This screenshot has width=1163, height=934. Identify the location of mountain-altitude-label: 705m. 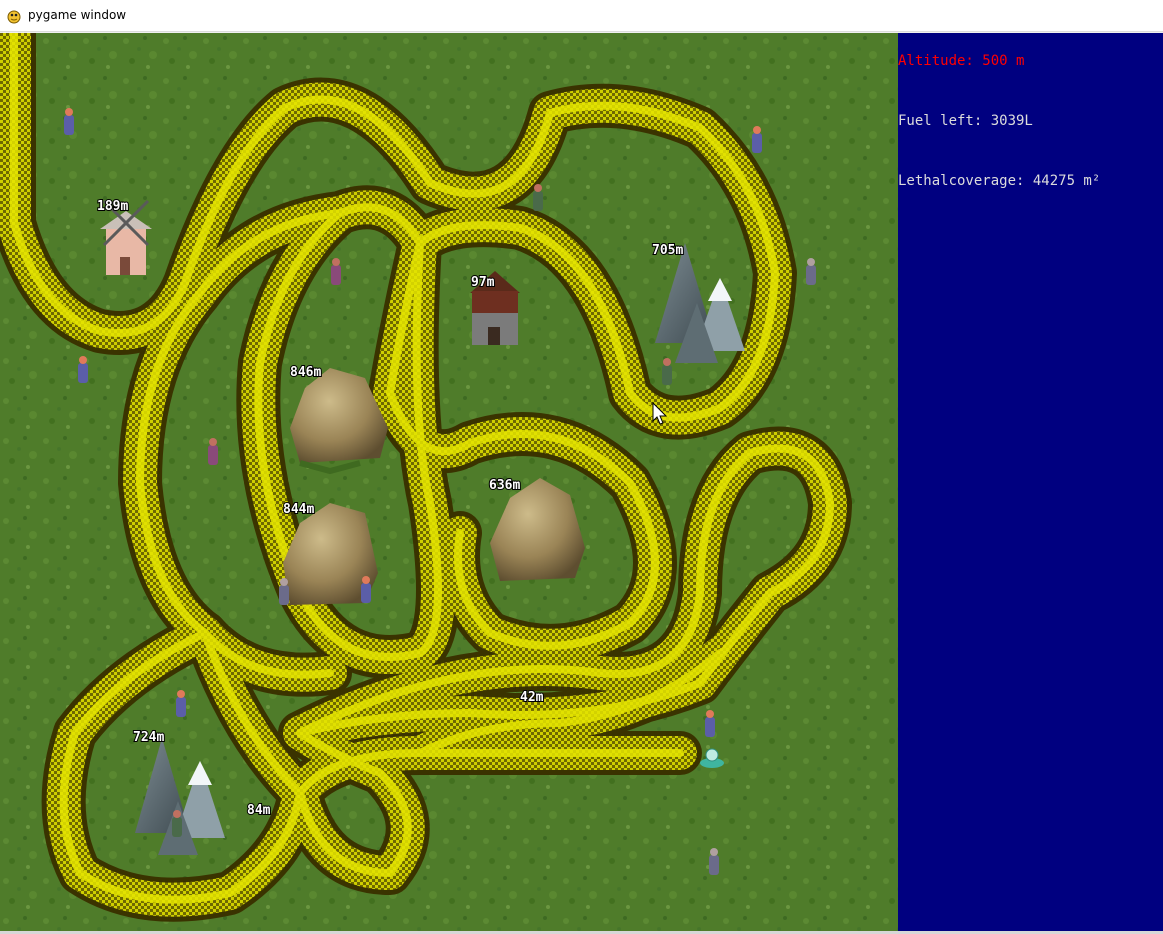
(667, 250).